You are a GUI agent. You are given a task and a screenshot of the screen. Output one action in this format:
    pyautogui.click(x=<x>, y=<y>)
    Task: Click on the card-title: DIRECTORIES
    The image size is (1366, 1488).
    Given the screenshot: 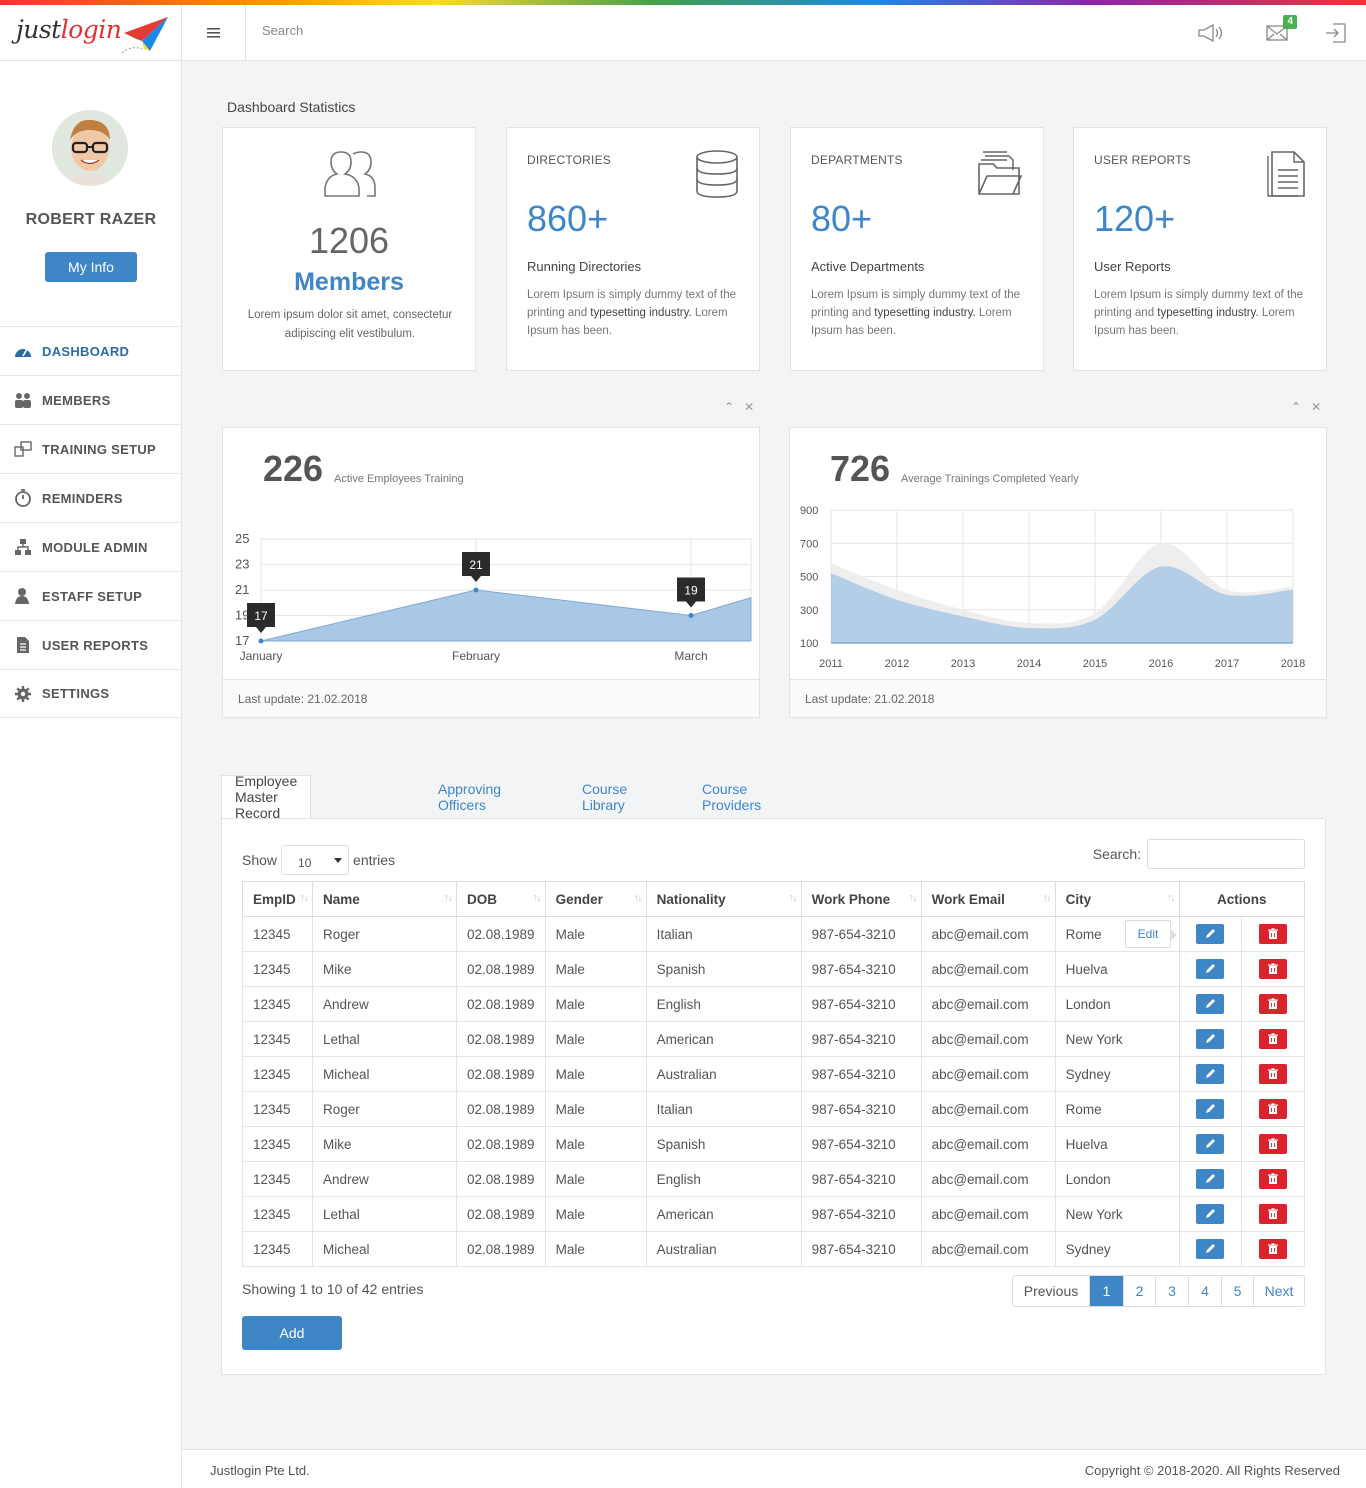 What is the action you would take?
    pyautogui.click(x=569, y=160)
    